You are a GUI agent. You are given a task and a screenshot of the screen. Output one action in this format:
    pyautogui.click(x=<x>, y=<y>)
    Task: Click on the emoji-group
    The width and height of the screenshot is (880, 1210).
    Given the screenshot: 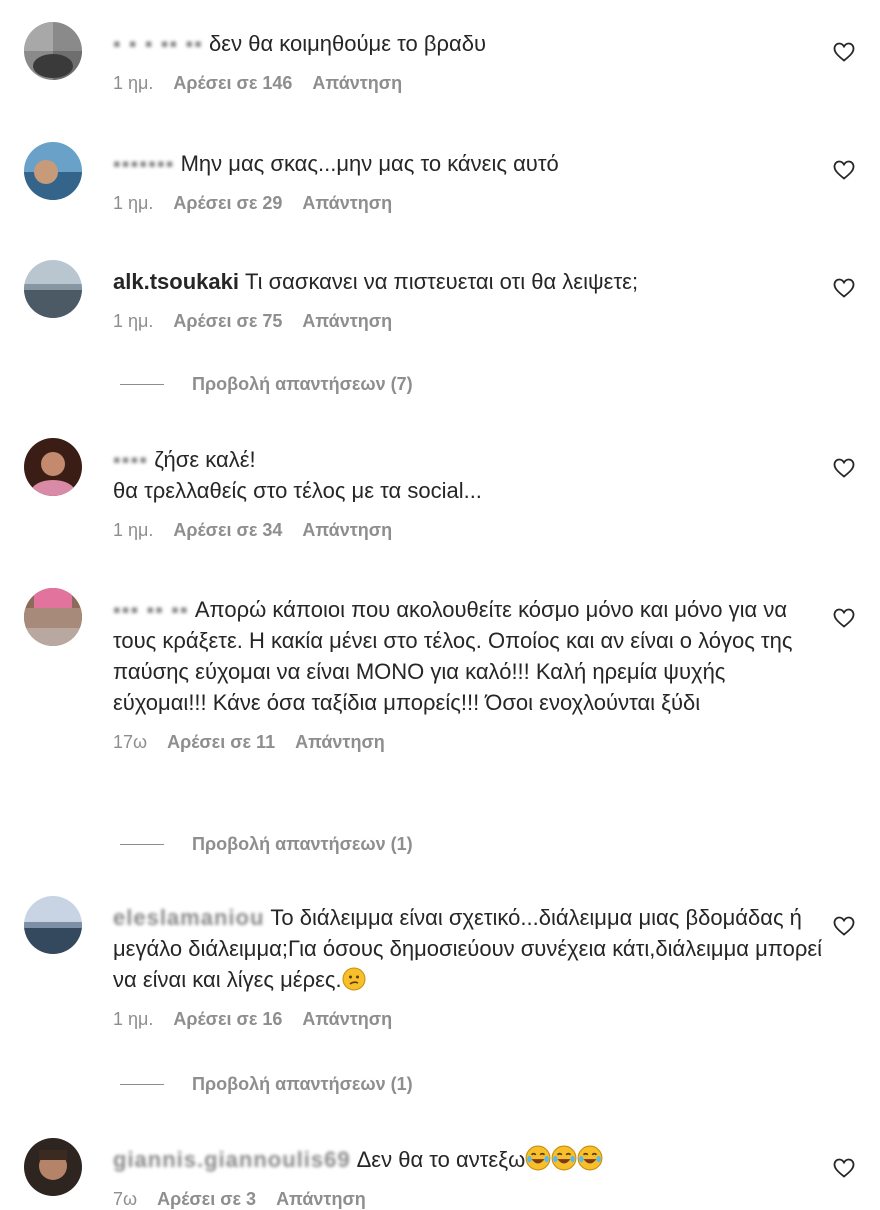 What is the action you would take?
    pyautogui.click(x=564, y=1158)
    